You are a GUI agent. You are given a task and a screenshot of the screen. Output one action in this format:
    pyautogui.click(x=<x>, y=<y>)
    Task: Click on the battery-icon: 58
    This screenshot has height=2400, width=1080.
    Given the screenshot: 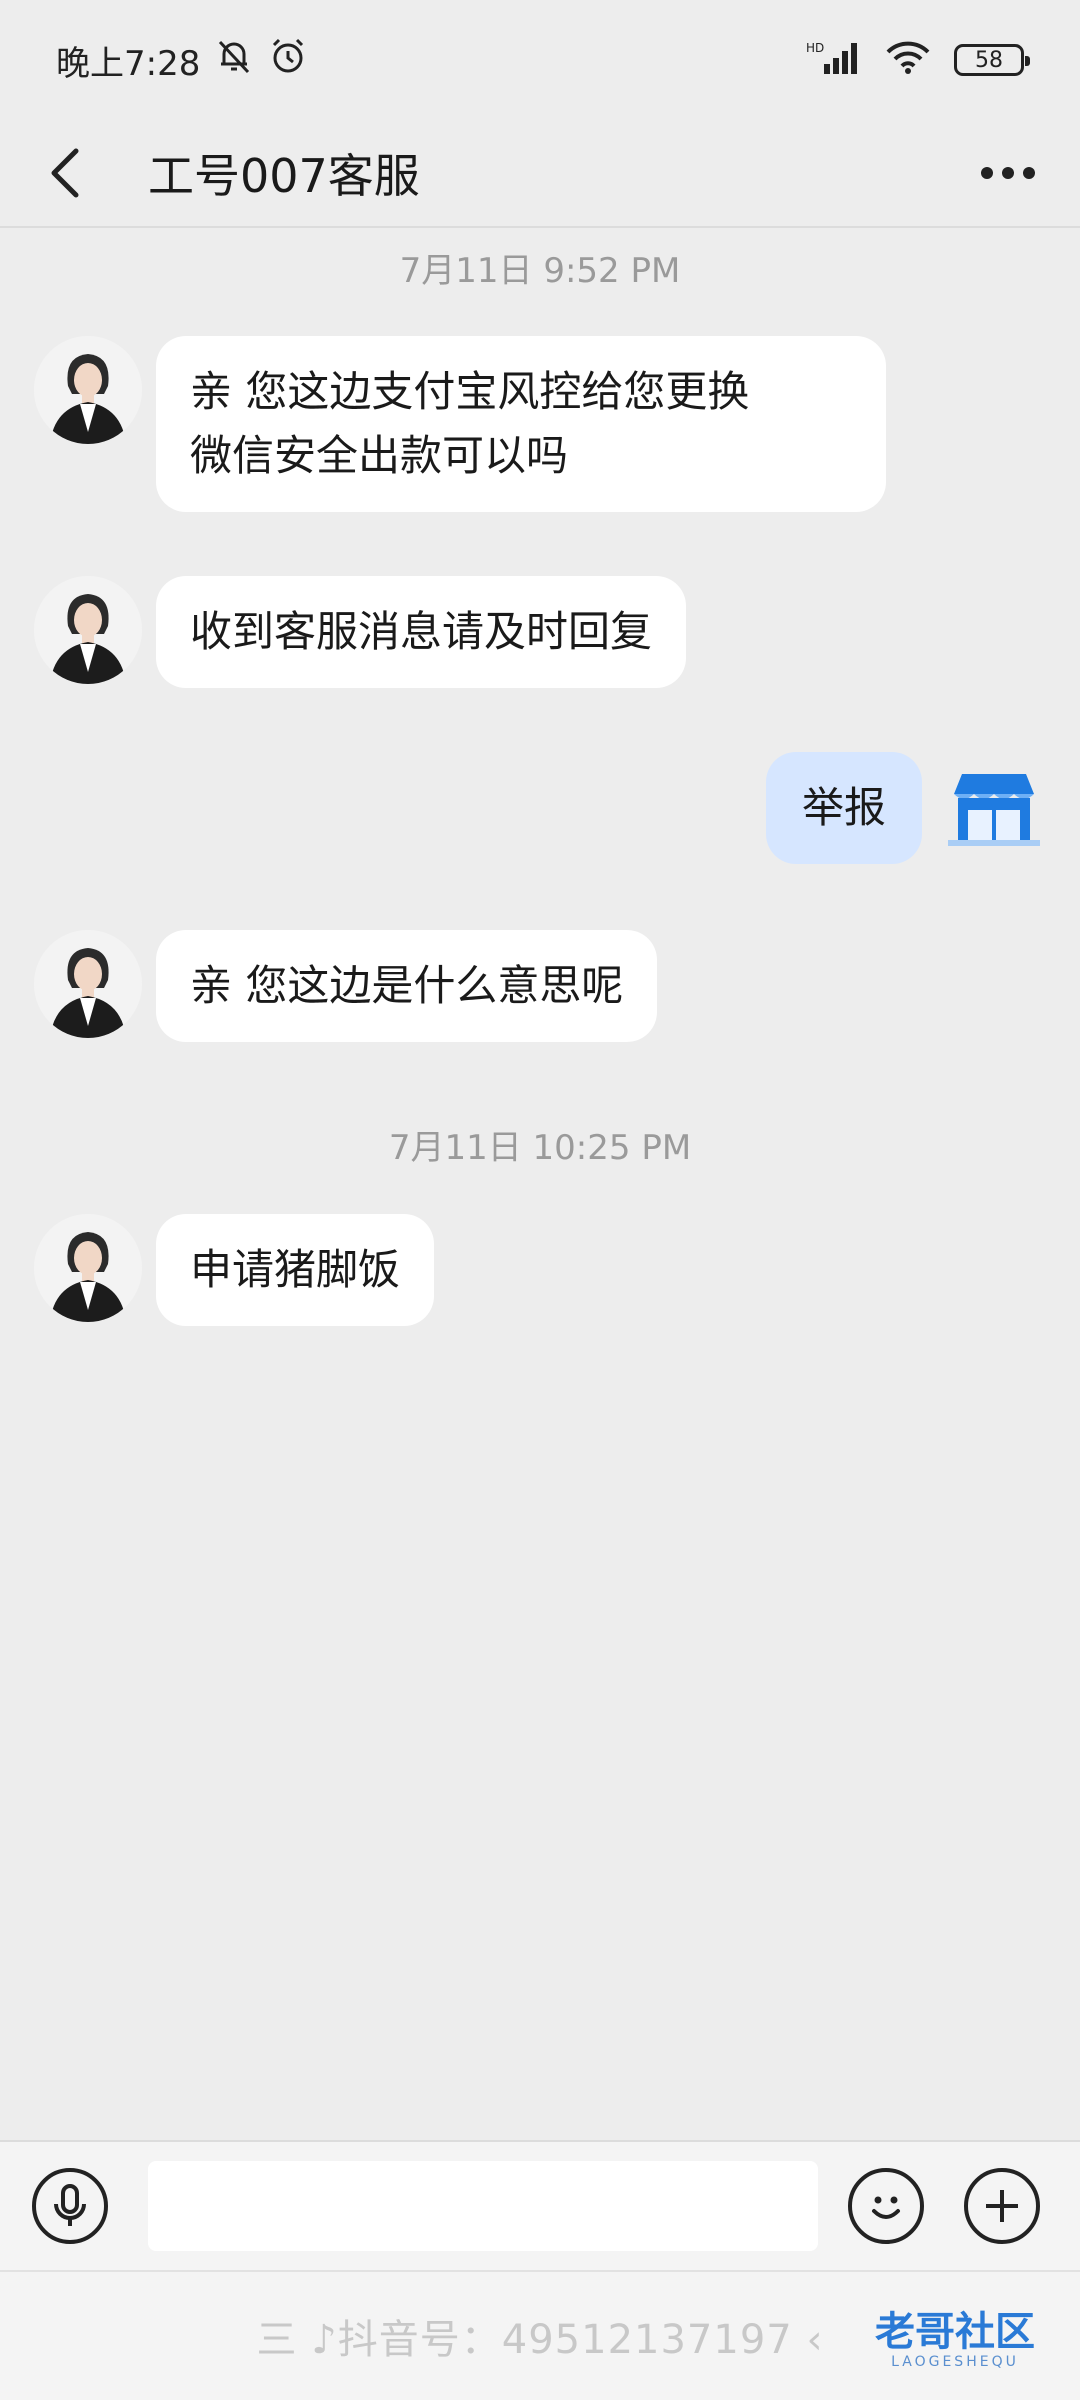 What is the action you would take?
    pyautogui.click(x=992, y=60)
    